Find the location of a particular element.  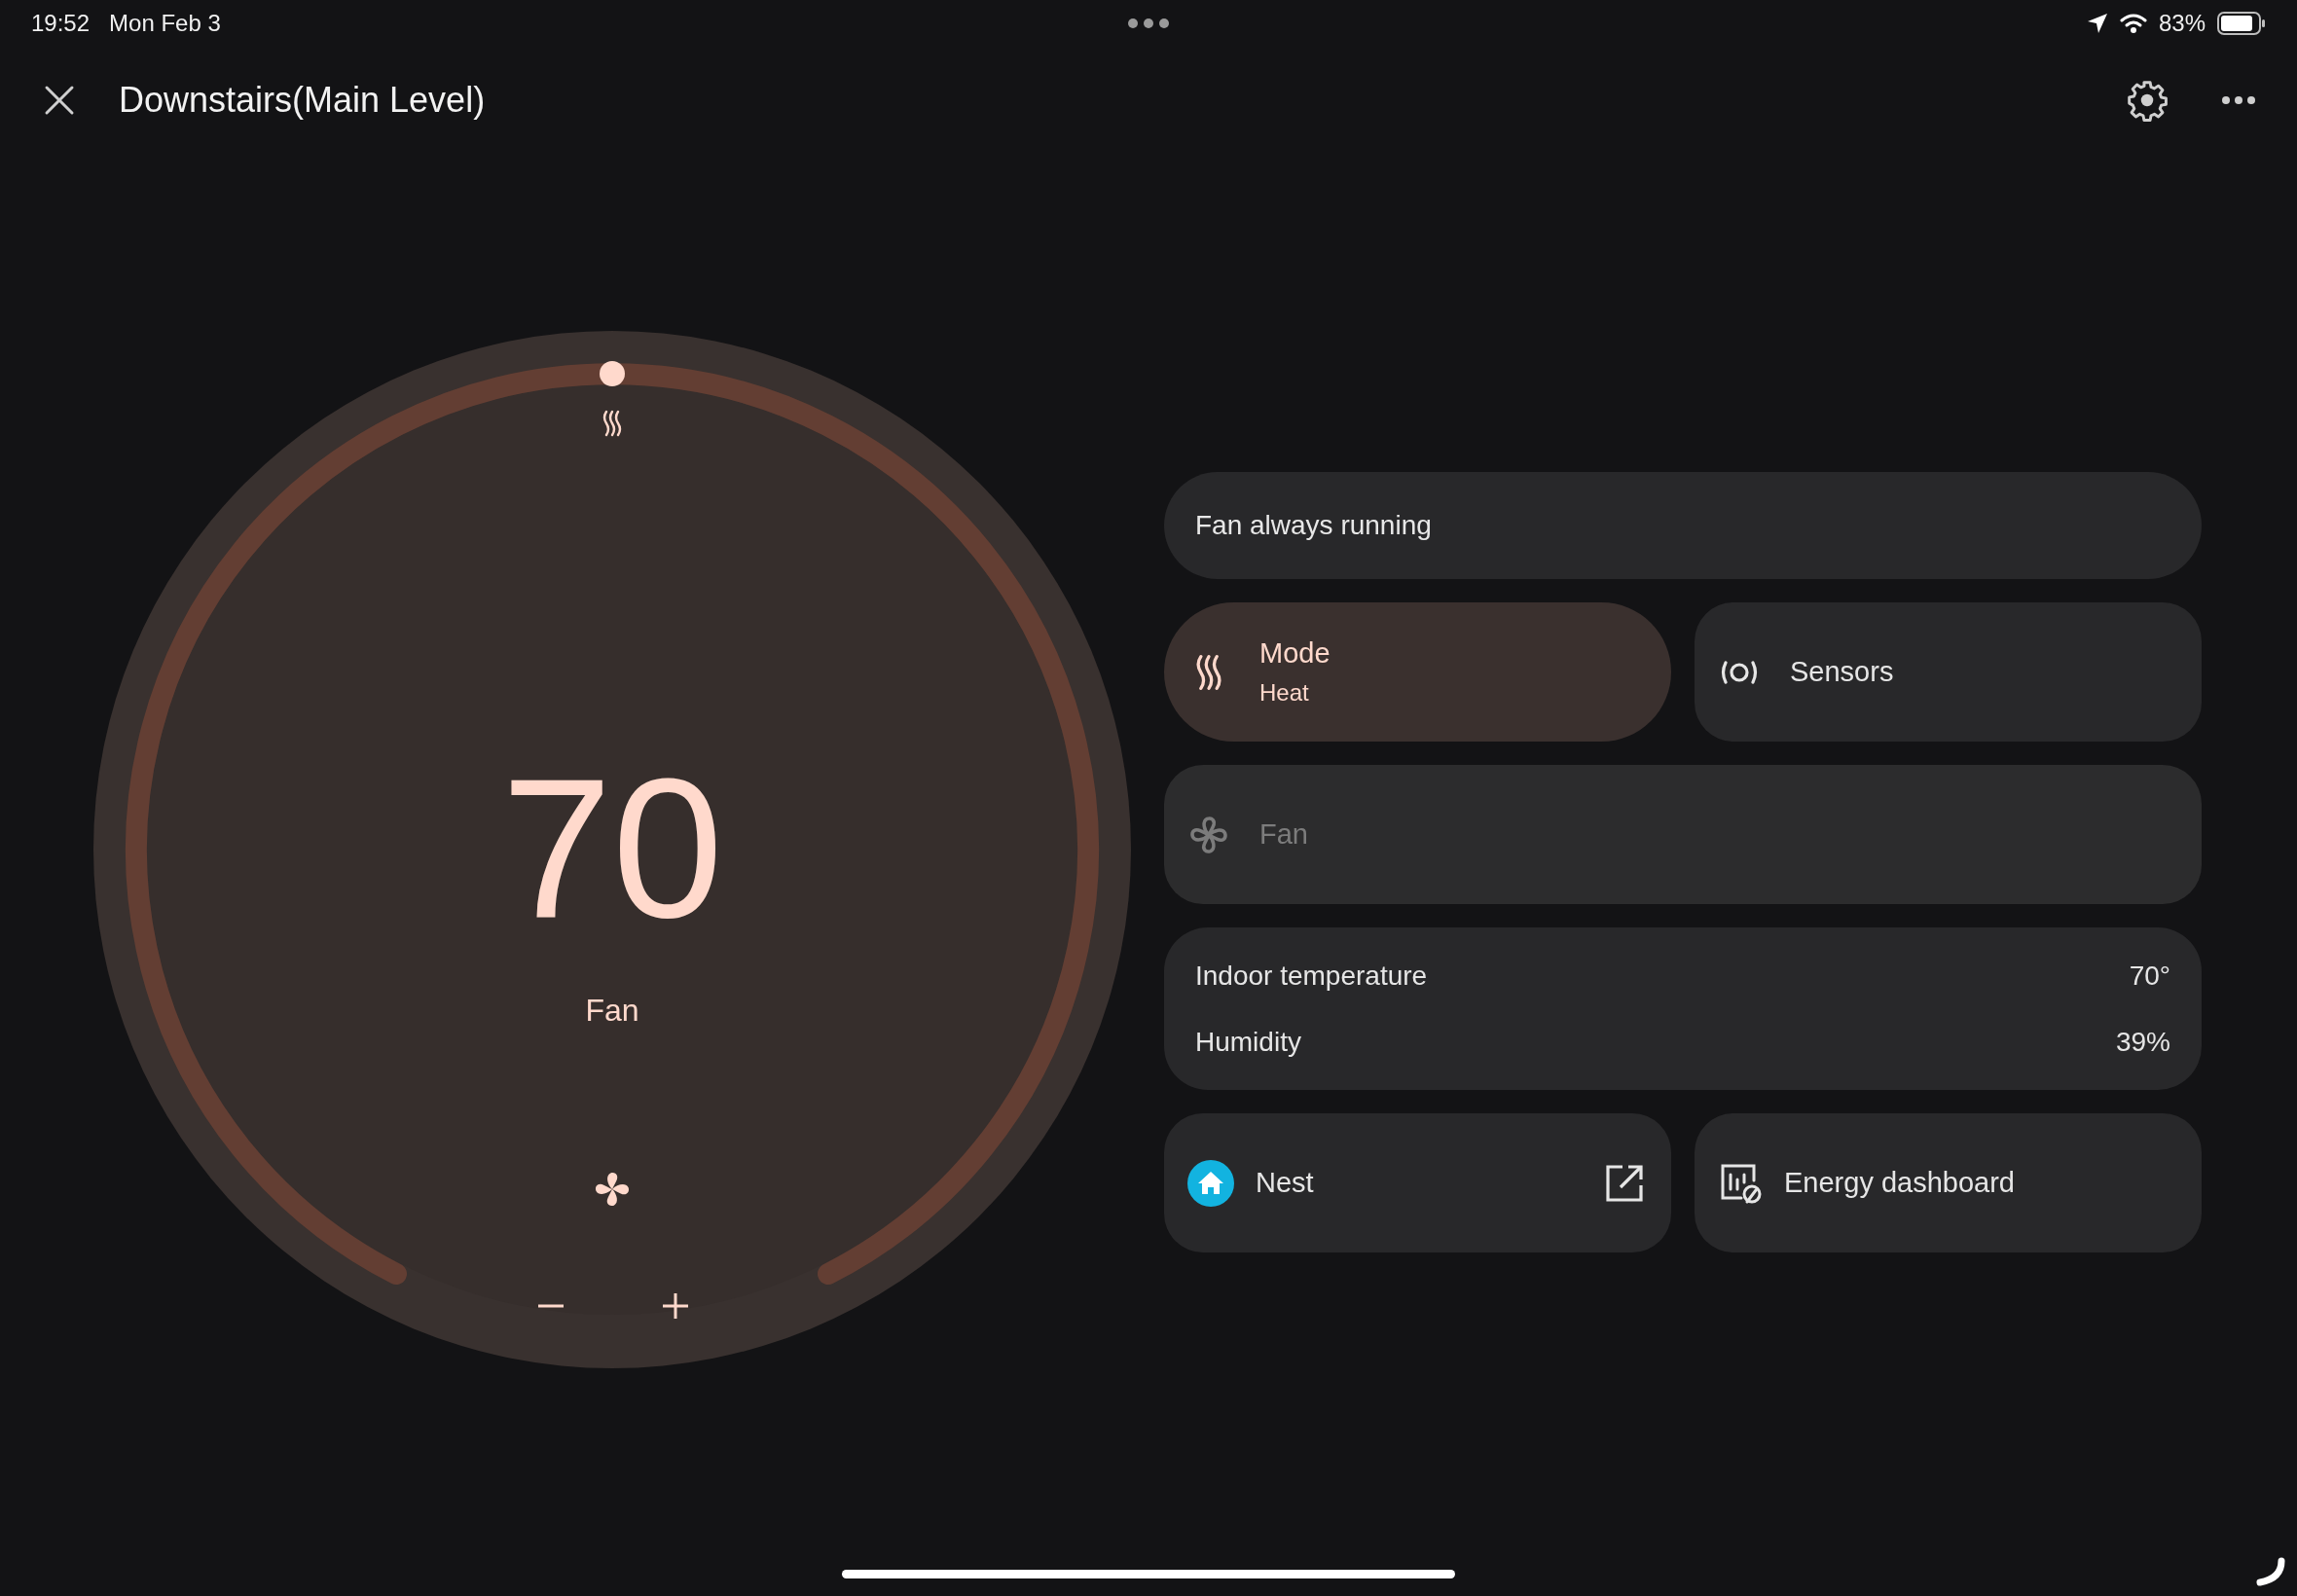

battery-percent: 83% is located at coordinates (2182, 23).